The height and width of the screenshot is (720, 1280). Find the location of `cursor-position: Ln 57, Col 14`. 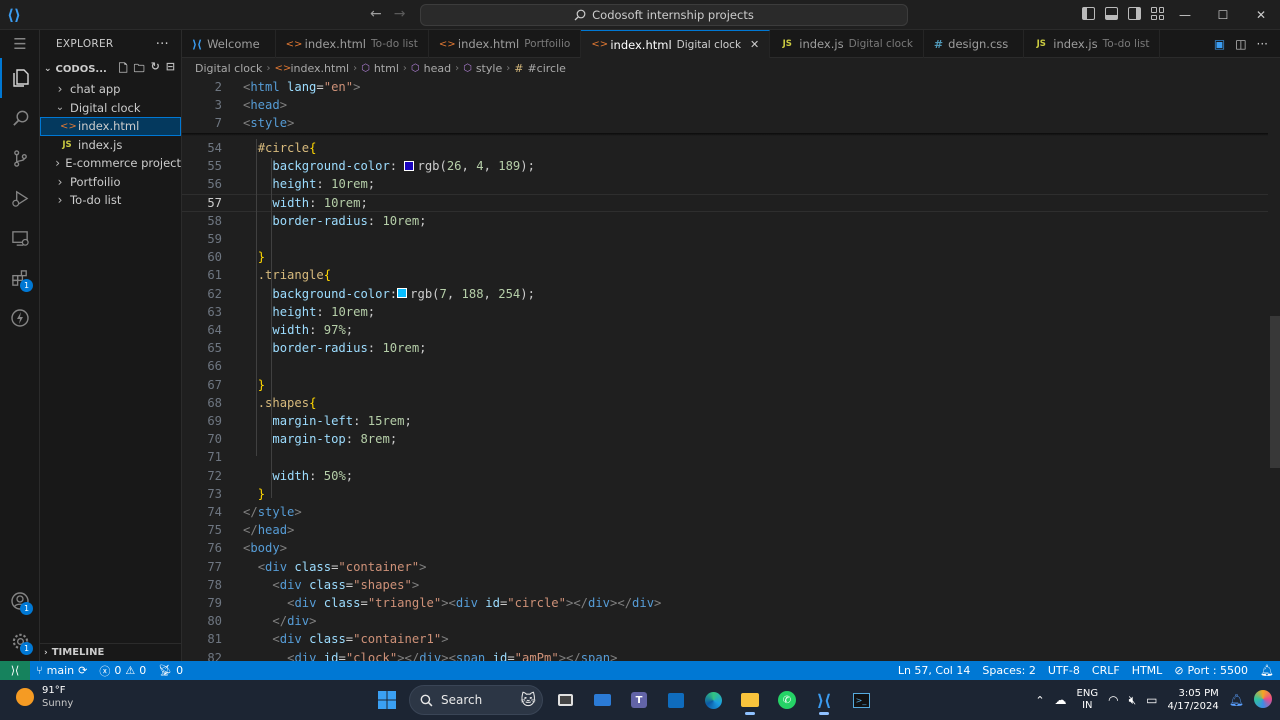

cursor-position: Ln 57, Col 14 is located at coordinates (934, 670).